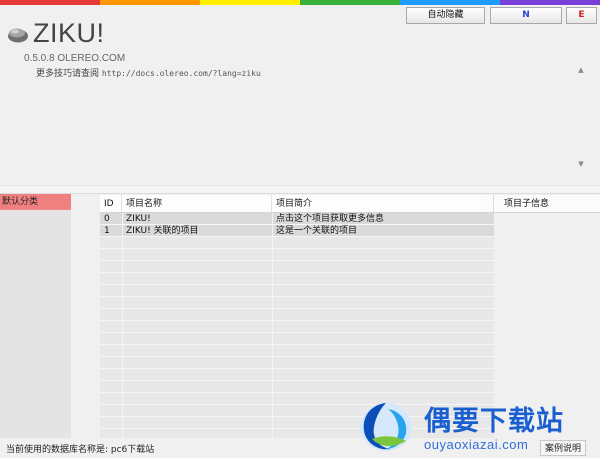 The height and width of the screenshot is (458, 600). I want to click on row-name: ZIKU! 关联的项目, so click(162, 231).